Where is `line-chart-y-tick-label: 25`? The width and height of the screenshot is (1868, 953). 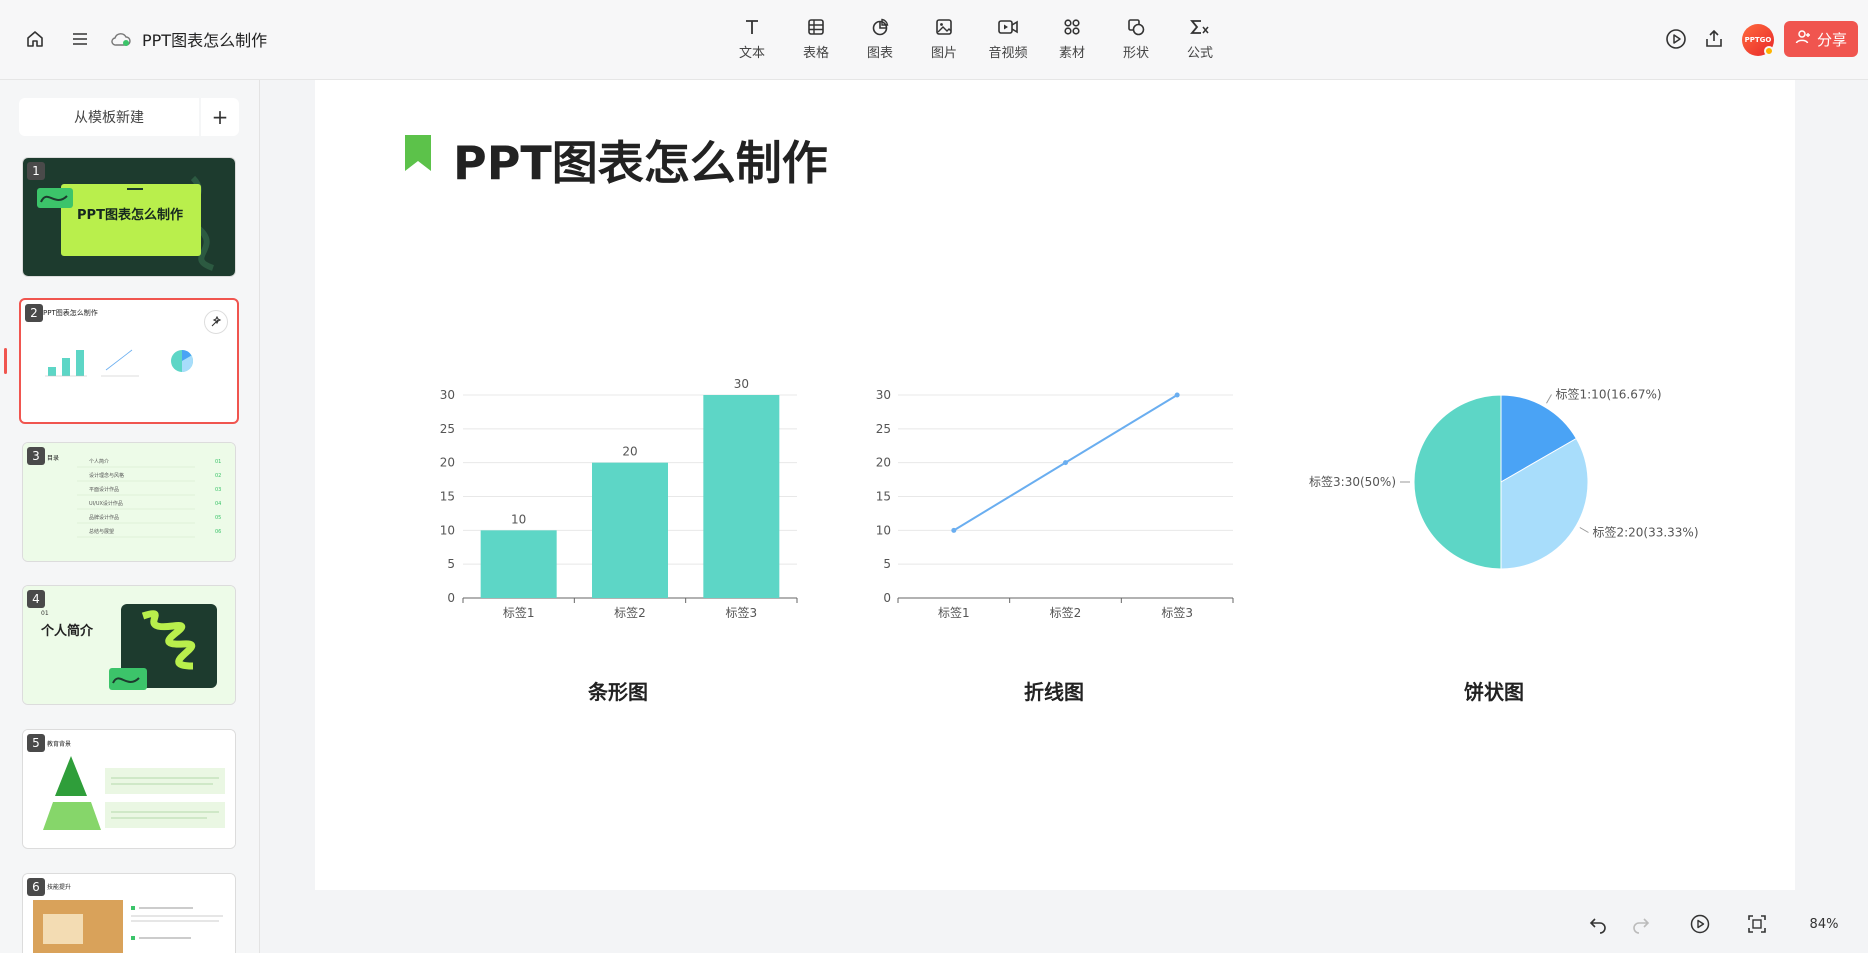 line-chart-y-tick-label: 25 is located at coordinates (883, 429).